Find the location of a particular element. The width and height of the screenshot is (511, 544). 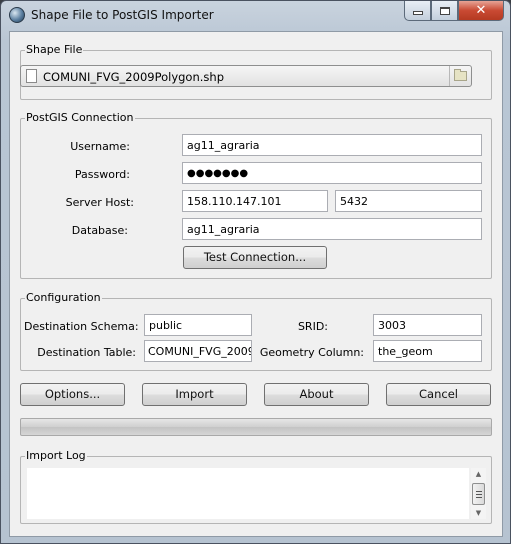

minimize-button is located at coordinates (417, 11).